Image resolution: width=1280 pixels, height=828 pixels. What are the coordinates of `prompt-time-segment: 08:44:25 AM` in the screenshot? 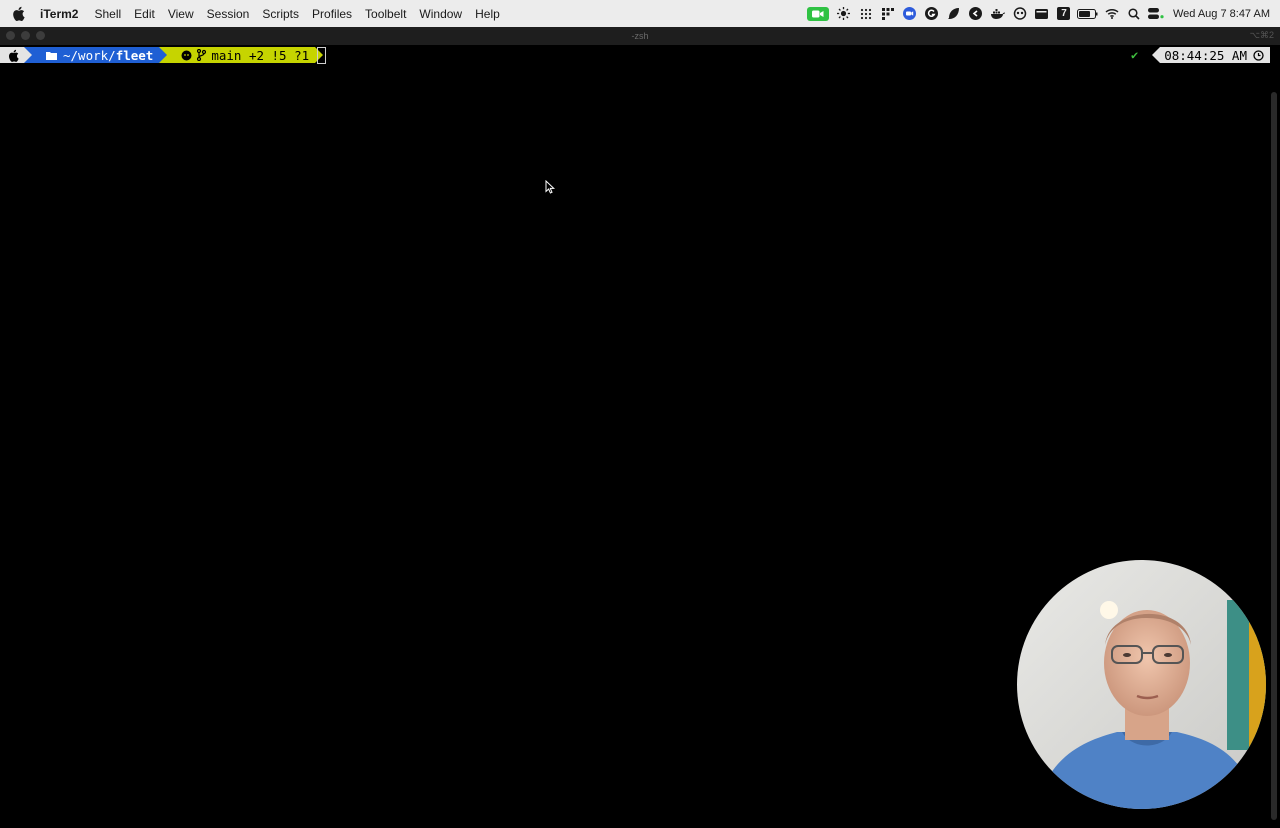 It's located at (1215, 55).